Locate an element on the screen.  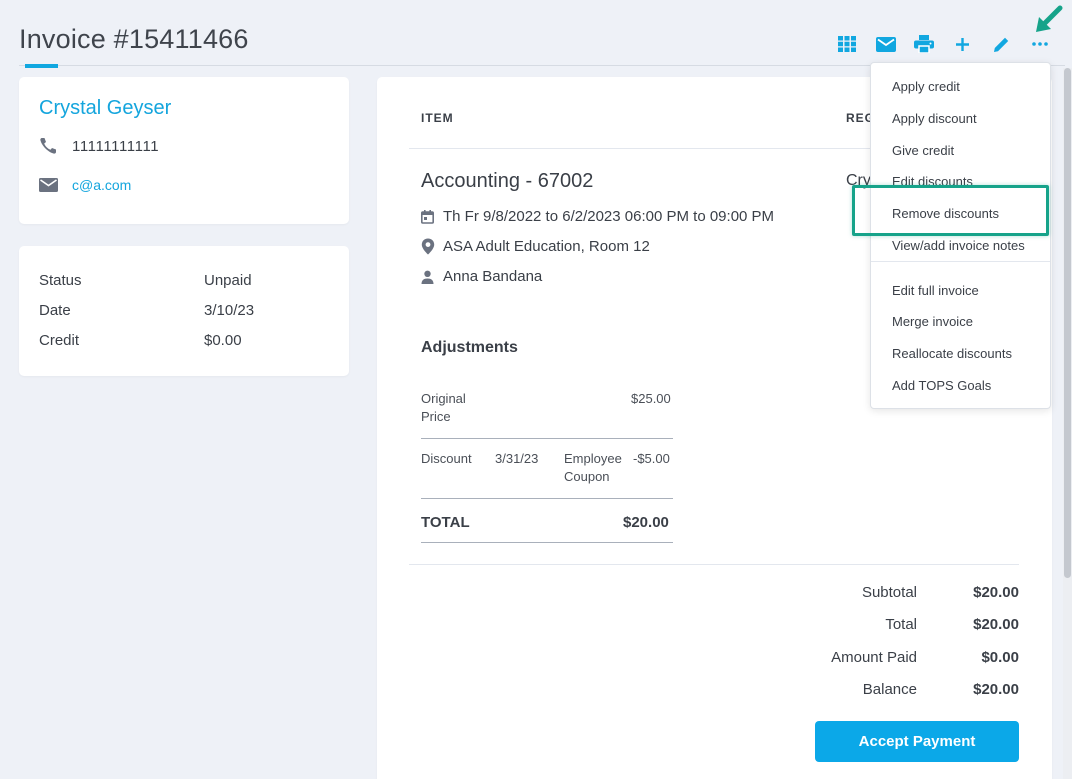
print-button is located at coordinates (924, 44).